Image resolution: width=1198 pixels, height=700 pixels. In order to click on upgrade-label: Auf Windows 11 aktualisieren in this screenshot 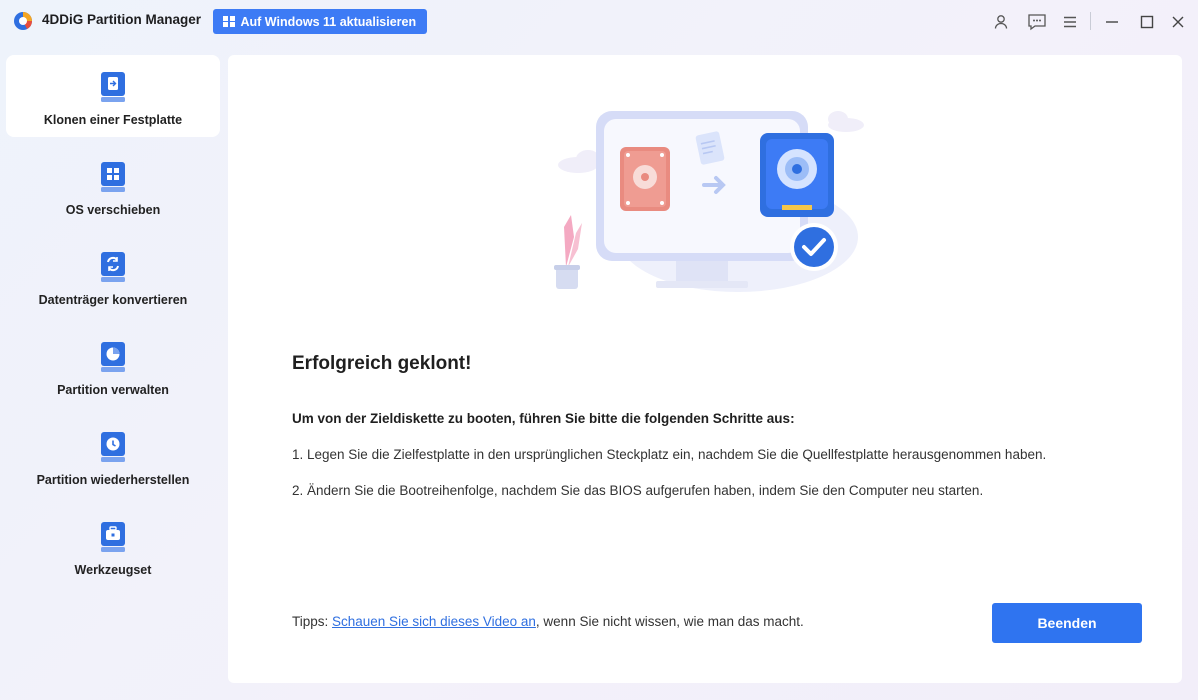, I will do `click(329, 22)`.